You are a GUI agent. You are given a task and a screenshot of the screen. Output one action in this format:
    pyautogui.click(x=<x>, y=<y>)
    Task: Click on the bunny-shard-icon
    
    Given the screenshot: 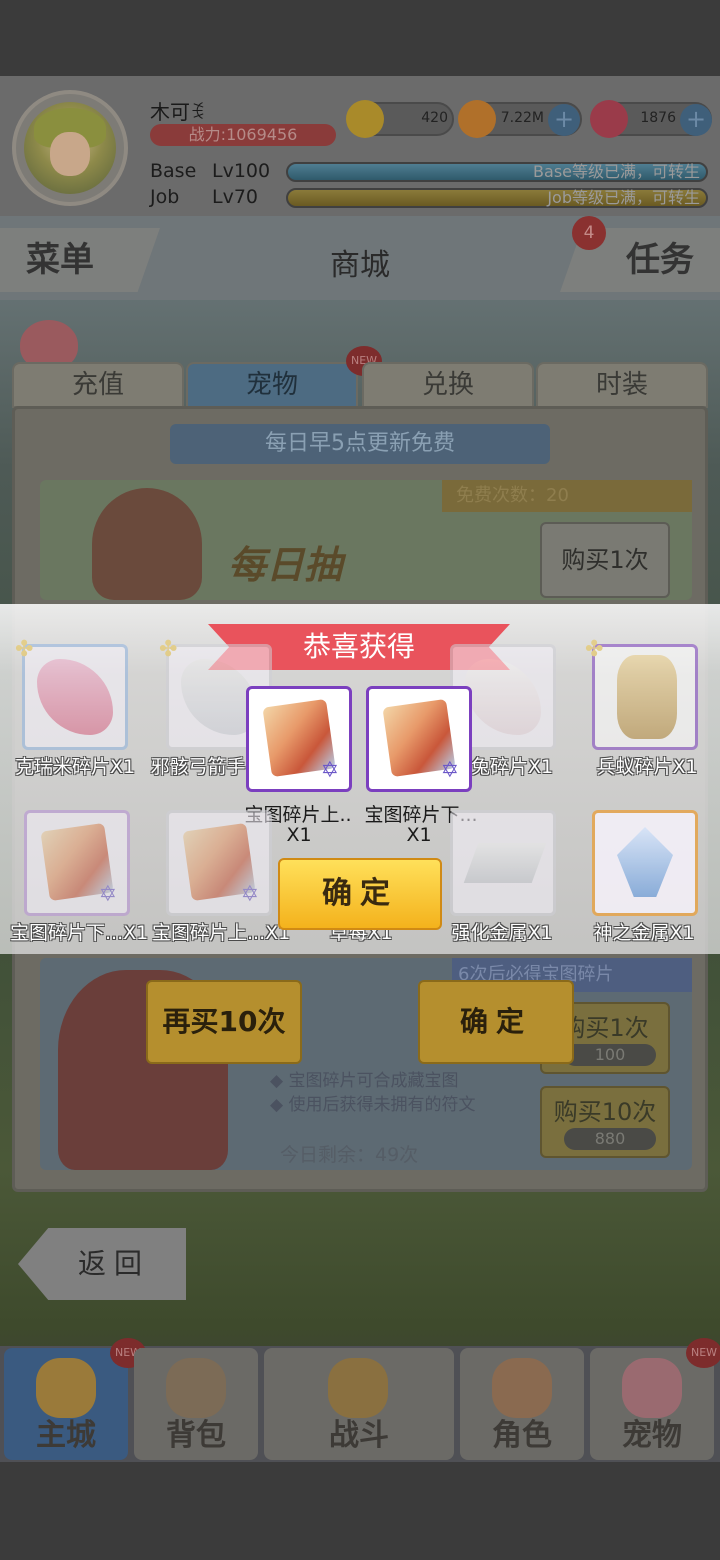 What is the action you would take?
    pyautogui.click(x=503, y=697)
    